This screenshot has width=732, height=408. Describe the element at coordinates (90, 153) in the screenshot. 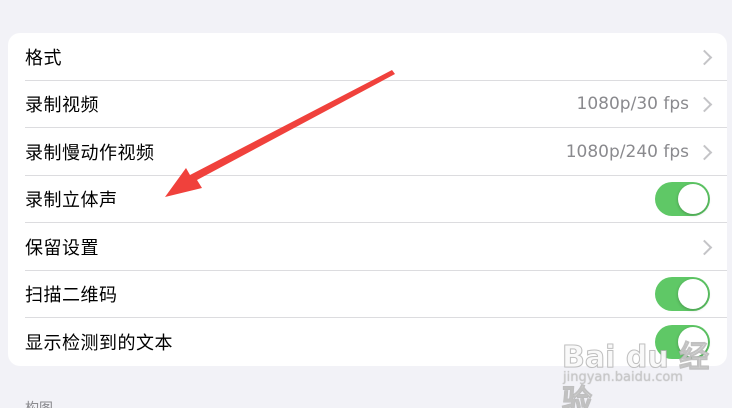

I see `row-label: 录制慢动作视频` at that location.